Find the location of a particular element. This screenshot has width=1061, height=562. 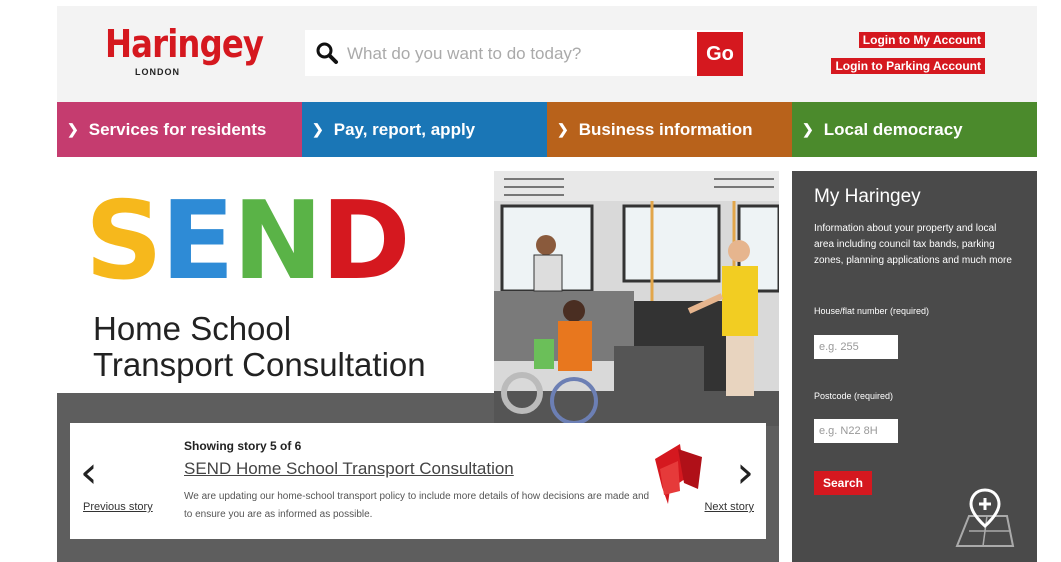

nav-pay-report-apply: ❯ Pay, report, apply is located at coordinates (424, 129).